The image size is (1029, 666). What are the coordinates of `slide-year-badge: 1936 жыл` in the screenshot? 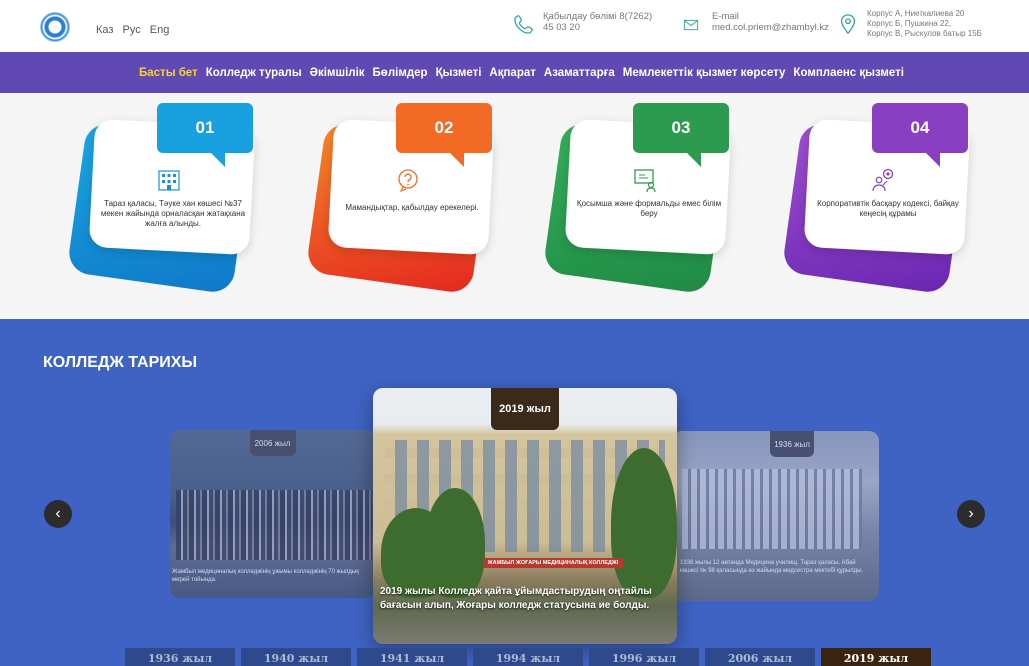 It's located at (792, 444).